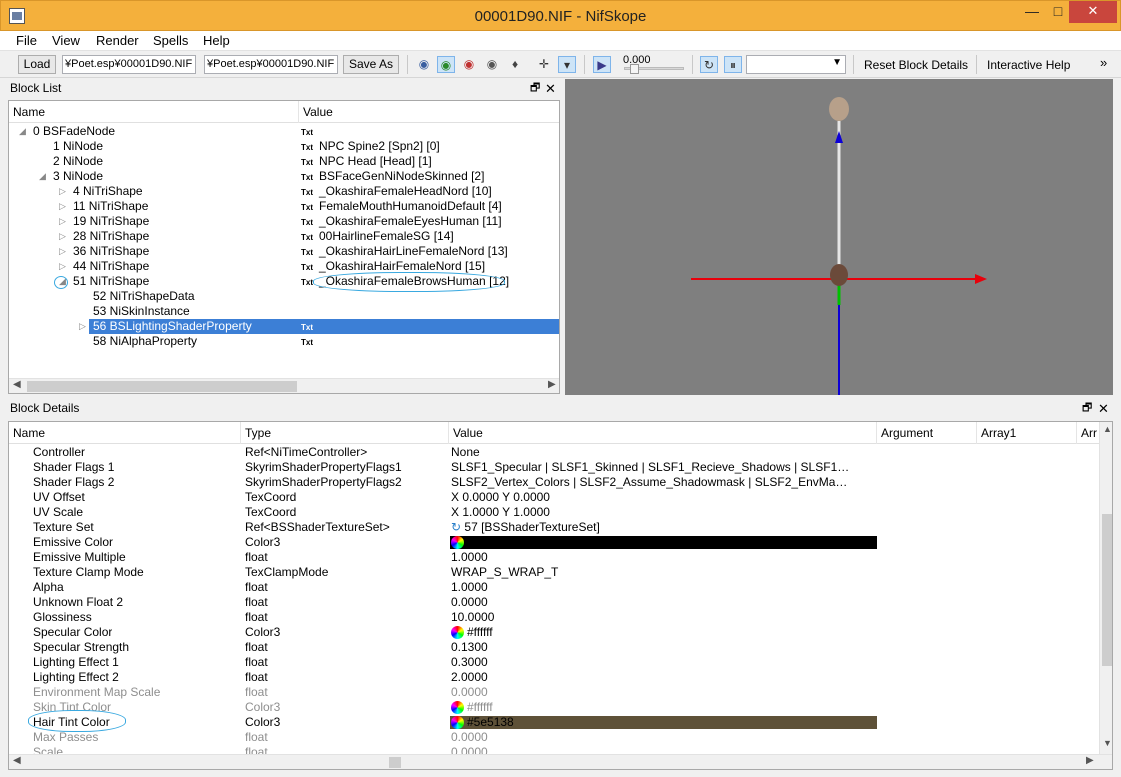 The width and height of the screenshot is (1121, 777). Describe the element at coordinates (552, 384) in the screenshot. I see `scroll-right-icon: ▶` at that location.